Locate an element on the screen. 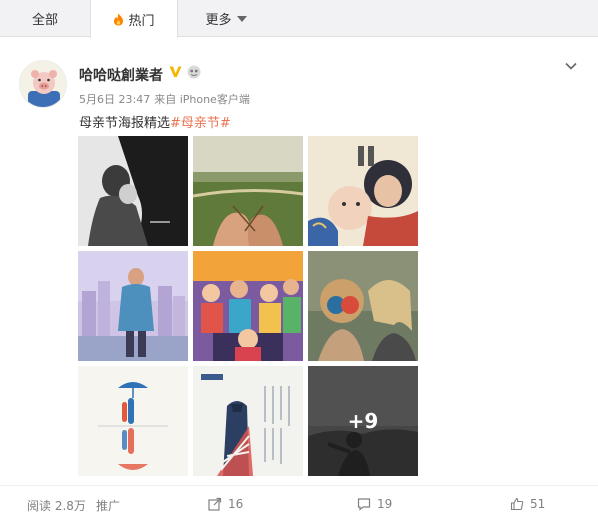 The width and height of the screenshot is (598, 520). tab-all: 全部 is located at coordinates (45, 18).